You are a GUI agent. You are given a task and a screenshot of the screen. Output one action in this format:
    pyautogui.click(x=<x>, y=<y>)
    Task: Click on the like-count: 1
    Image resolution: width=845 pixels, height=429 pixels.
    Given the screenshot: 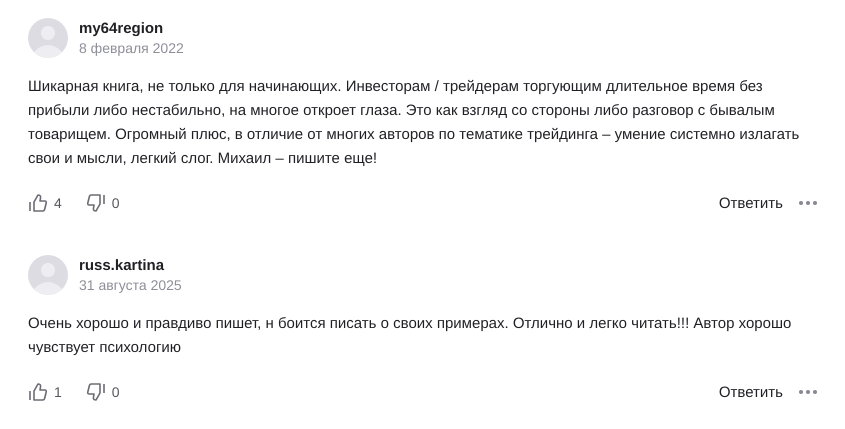 What is the action you would take?
    pyautogui.click(x=58, y=392)
    